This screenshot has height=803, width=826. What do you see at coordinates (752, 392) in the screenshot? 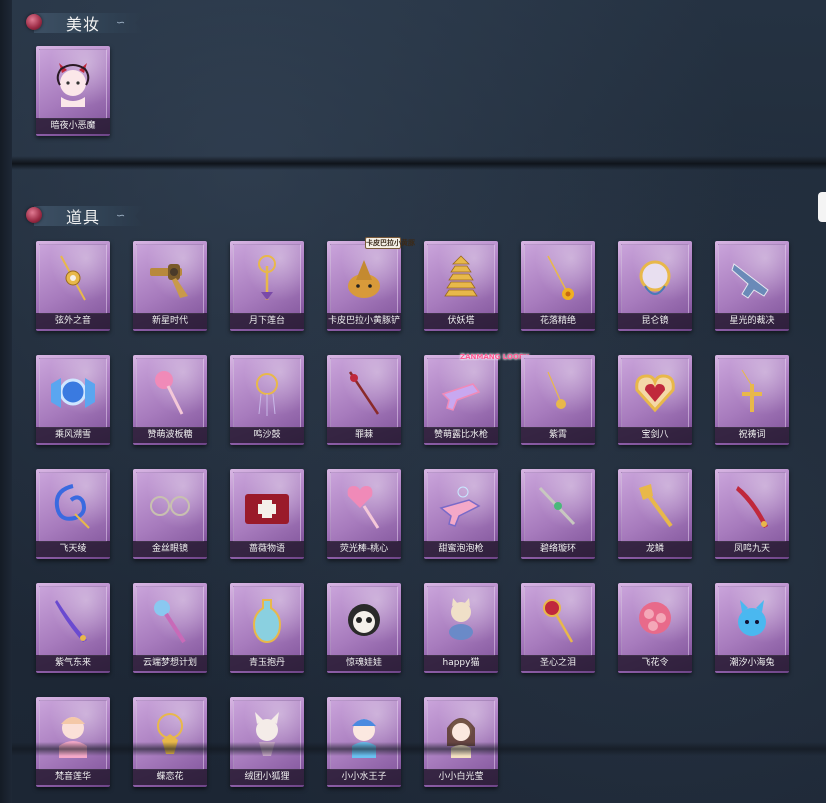
I see `cross-icon` at bounding box center [752, 392].